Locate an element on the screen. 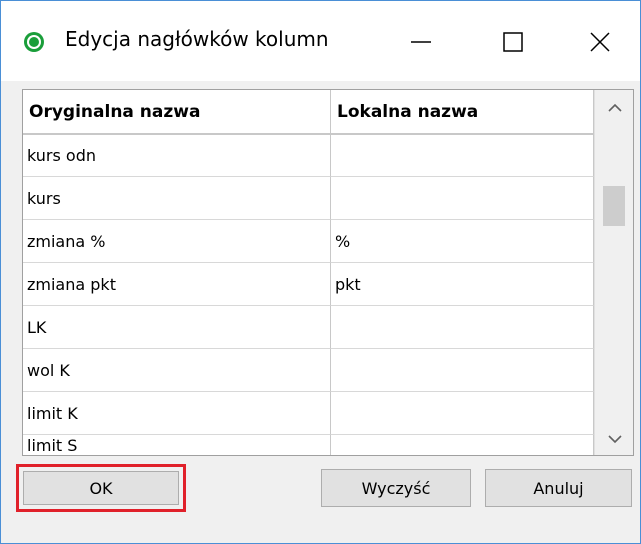 This screenshot has width=641, height=544. chevron-down-icon is located at coordinates (614, 438).